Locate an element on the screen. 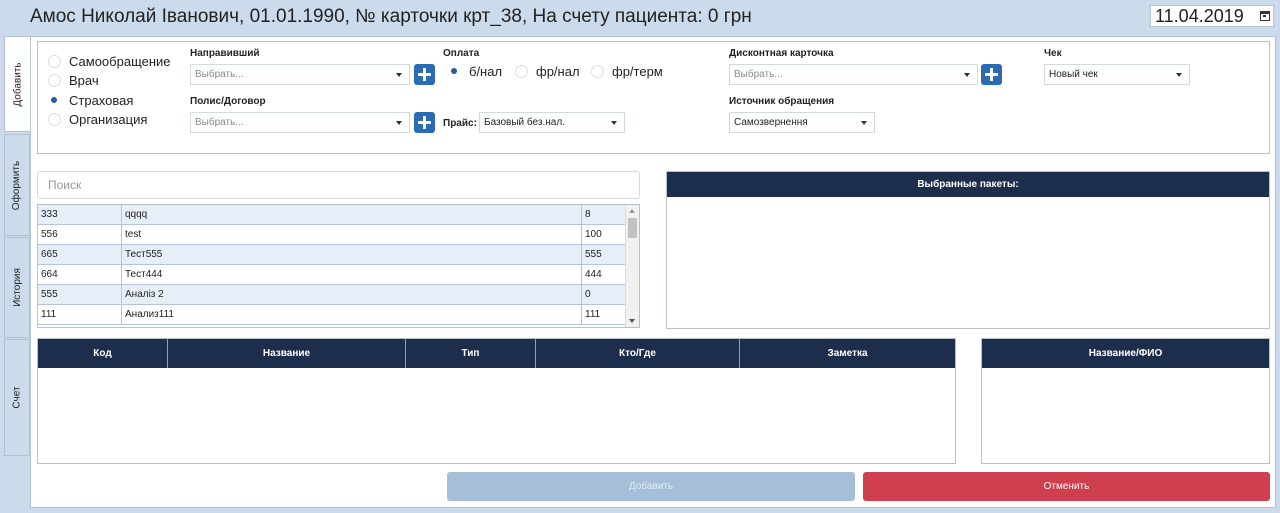 The height and width of the screenshot is (513, 1280). service-name: test is located at coordinates (352, 235).